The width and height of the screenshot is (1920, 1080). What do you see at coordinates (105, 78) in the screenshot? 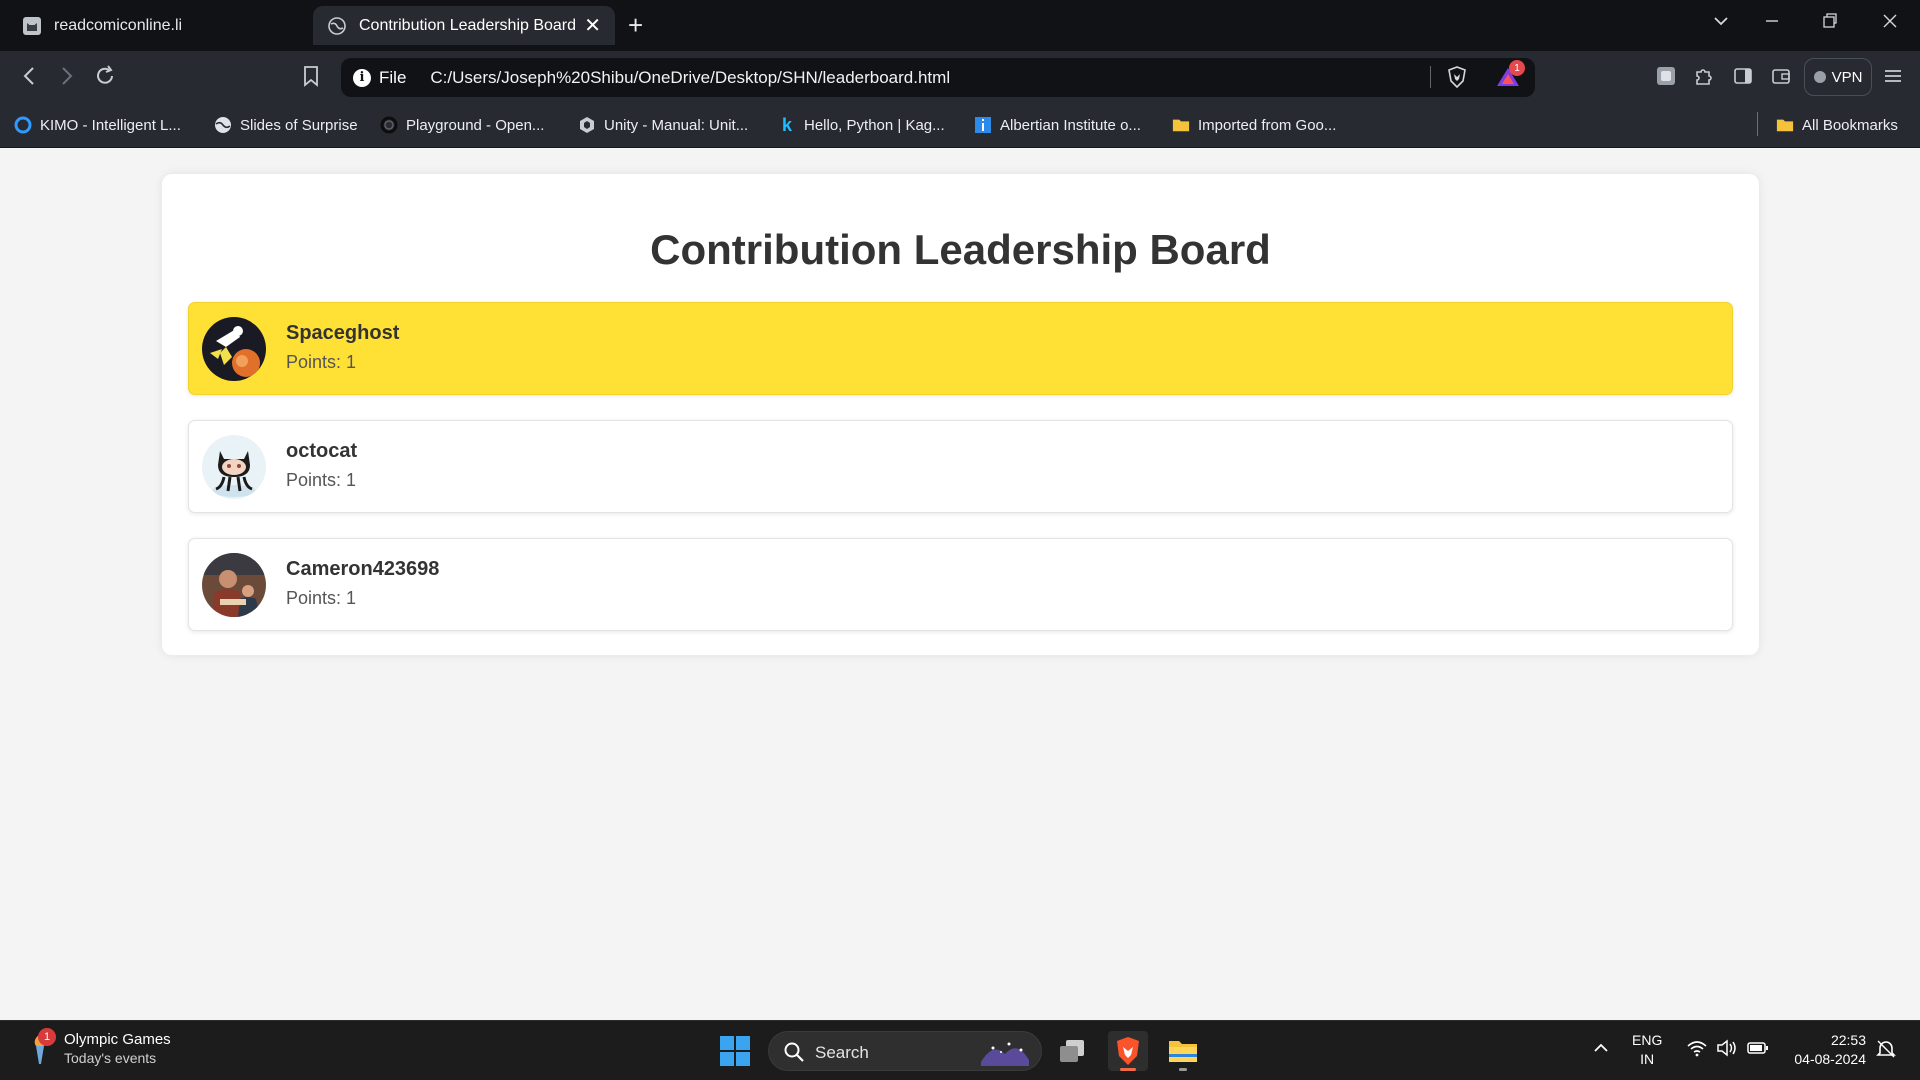
I see `reload-icon` at bounding box center [105, 78].